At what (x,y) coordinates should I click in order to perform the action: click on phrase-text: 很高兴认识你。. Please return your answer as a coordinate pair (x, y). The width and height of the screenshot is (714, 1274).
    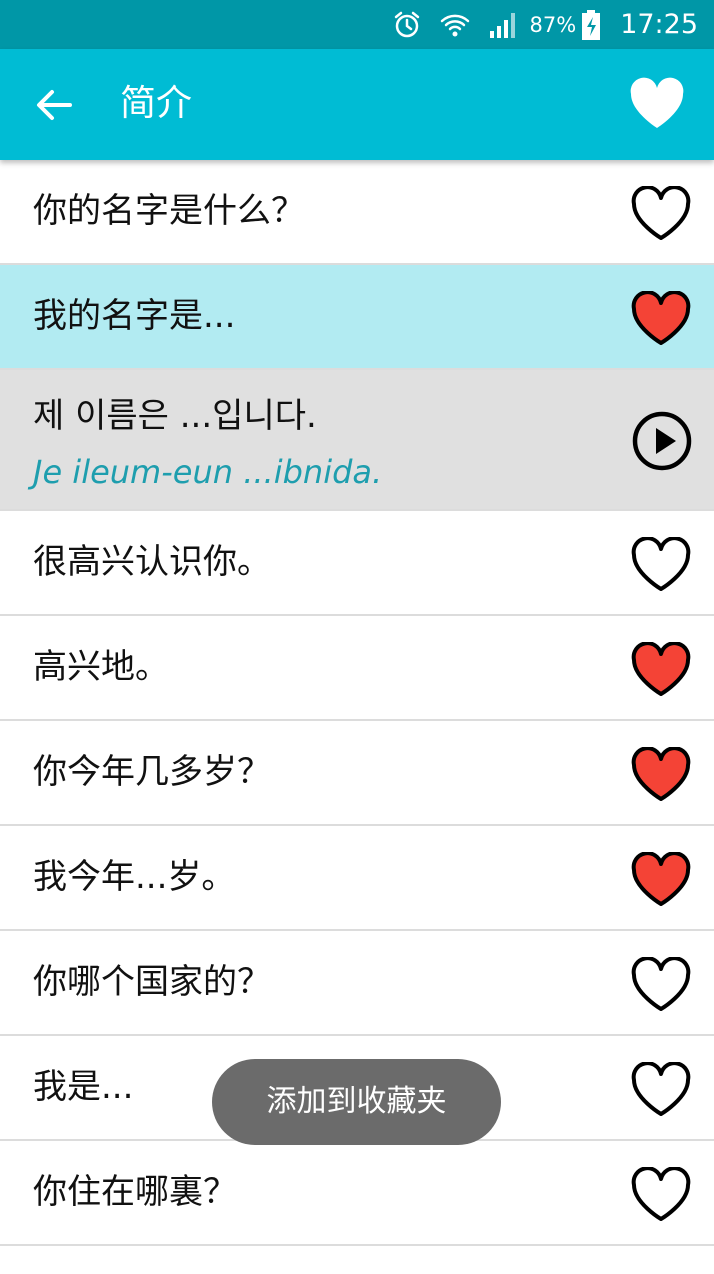
    Looking at the image, I should click on (152, 562).